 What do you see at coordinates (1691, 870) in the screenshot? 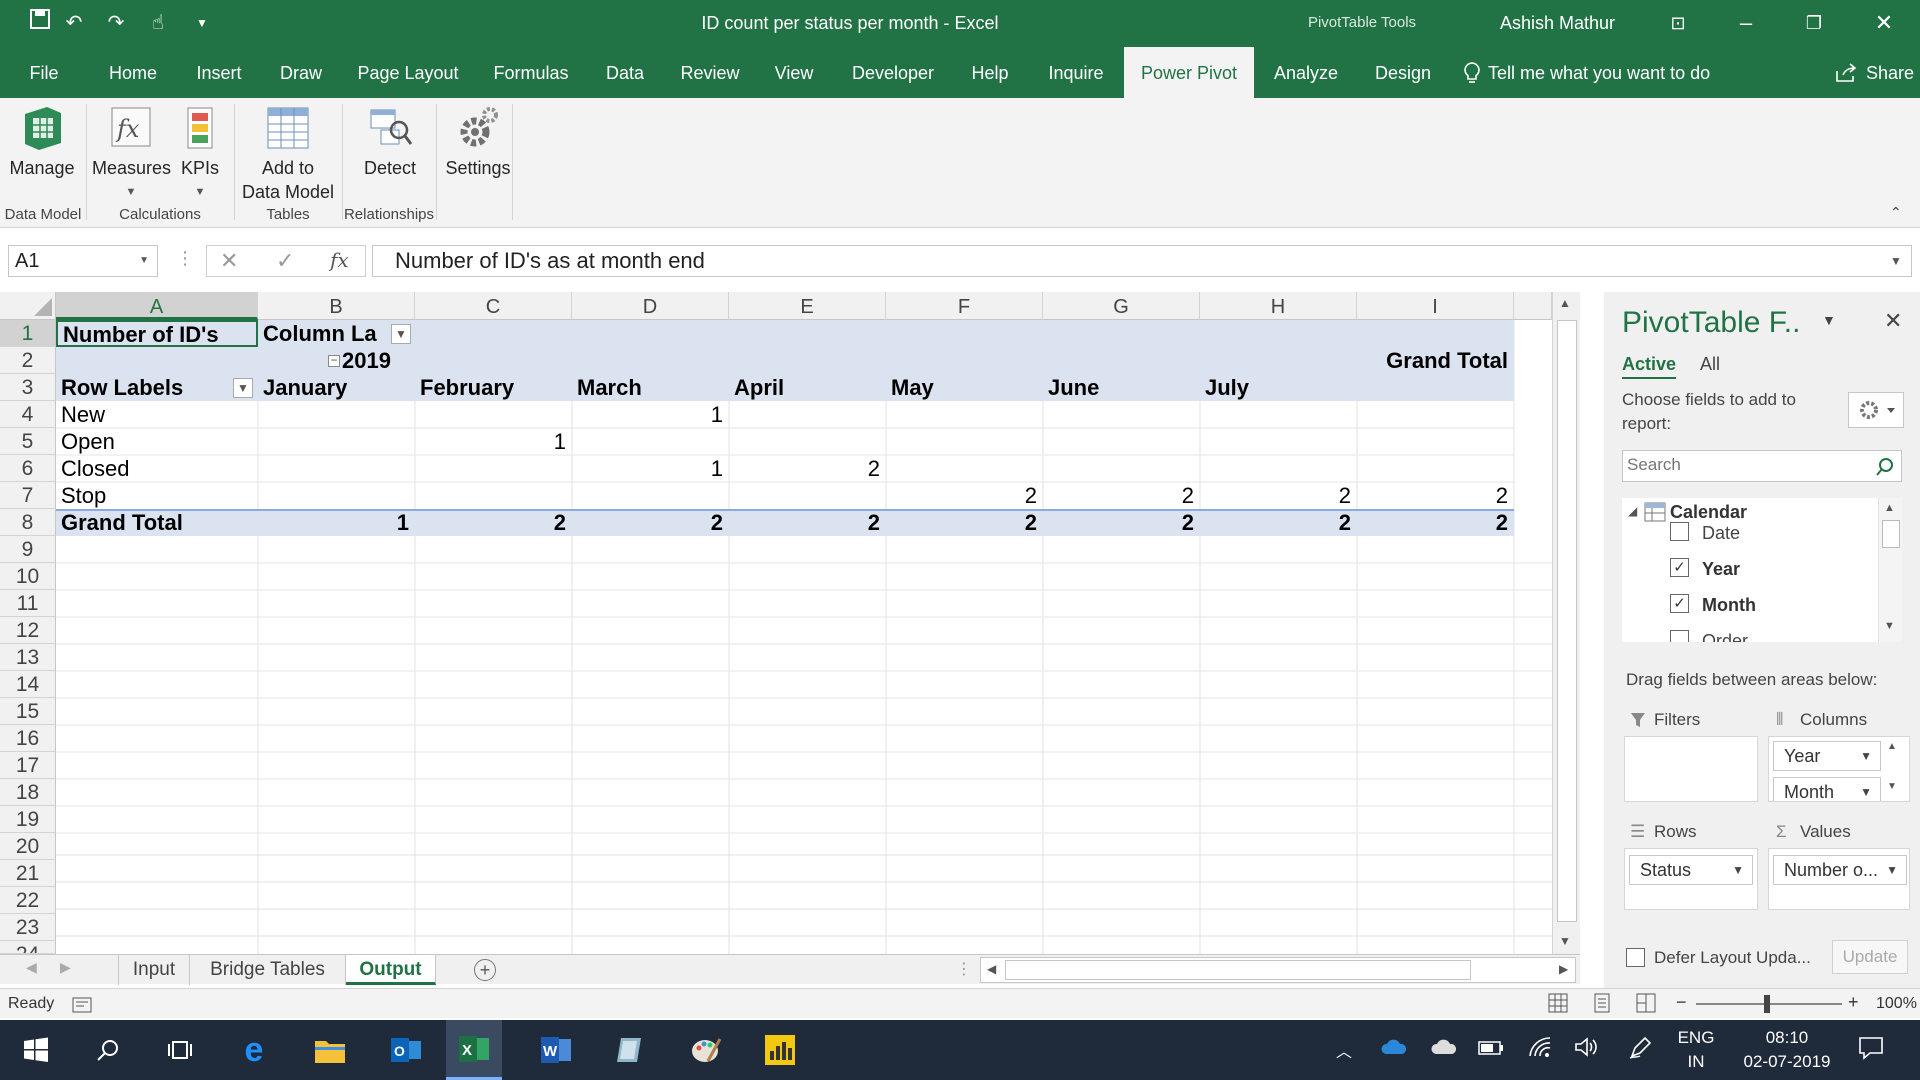
I see `rows-chip-status: Status ▼` at bounding box center [1691, 870].